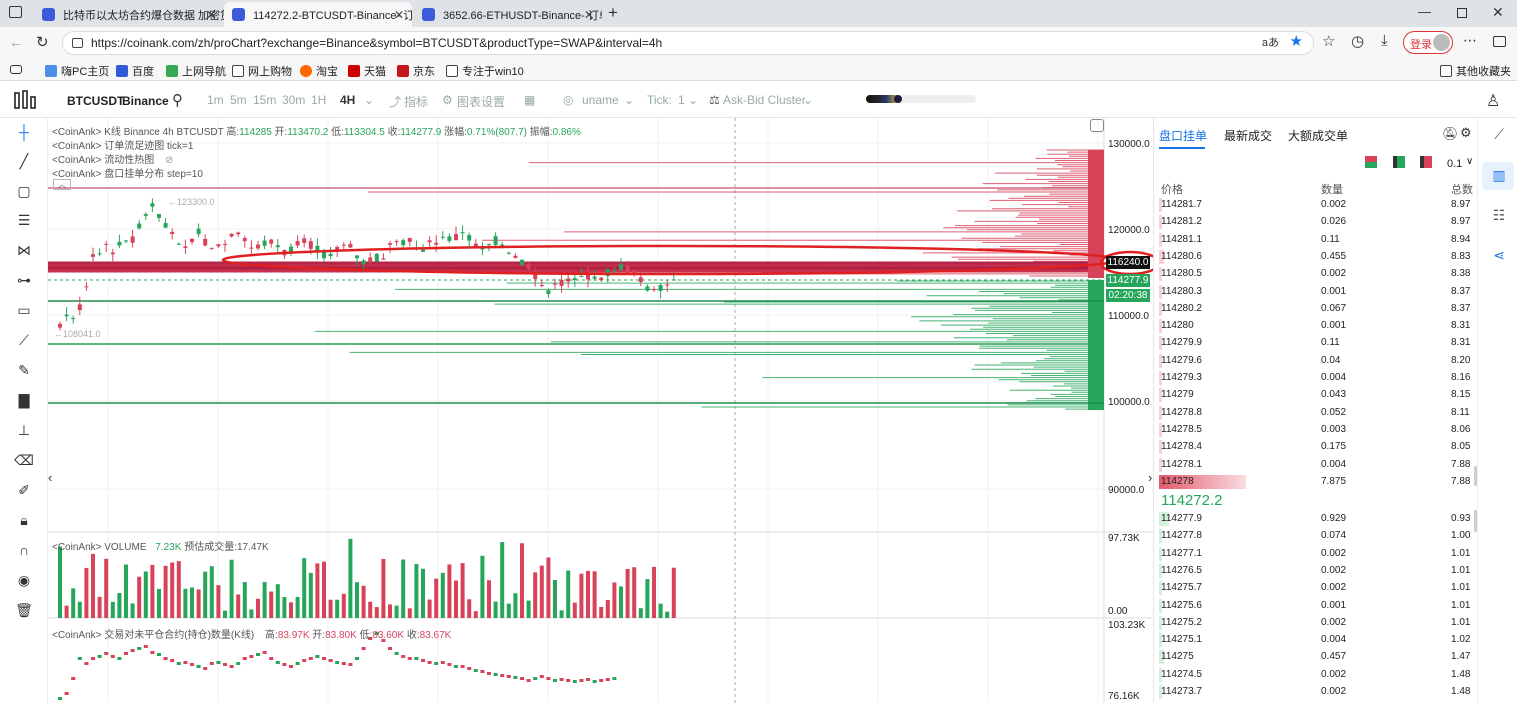  What do you see at coordinates (1316, 221) in the screenshot?
I see `ask-row: 114281.2 0.026 8.97` at bounding box center [1316, 221].